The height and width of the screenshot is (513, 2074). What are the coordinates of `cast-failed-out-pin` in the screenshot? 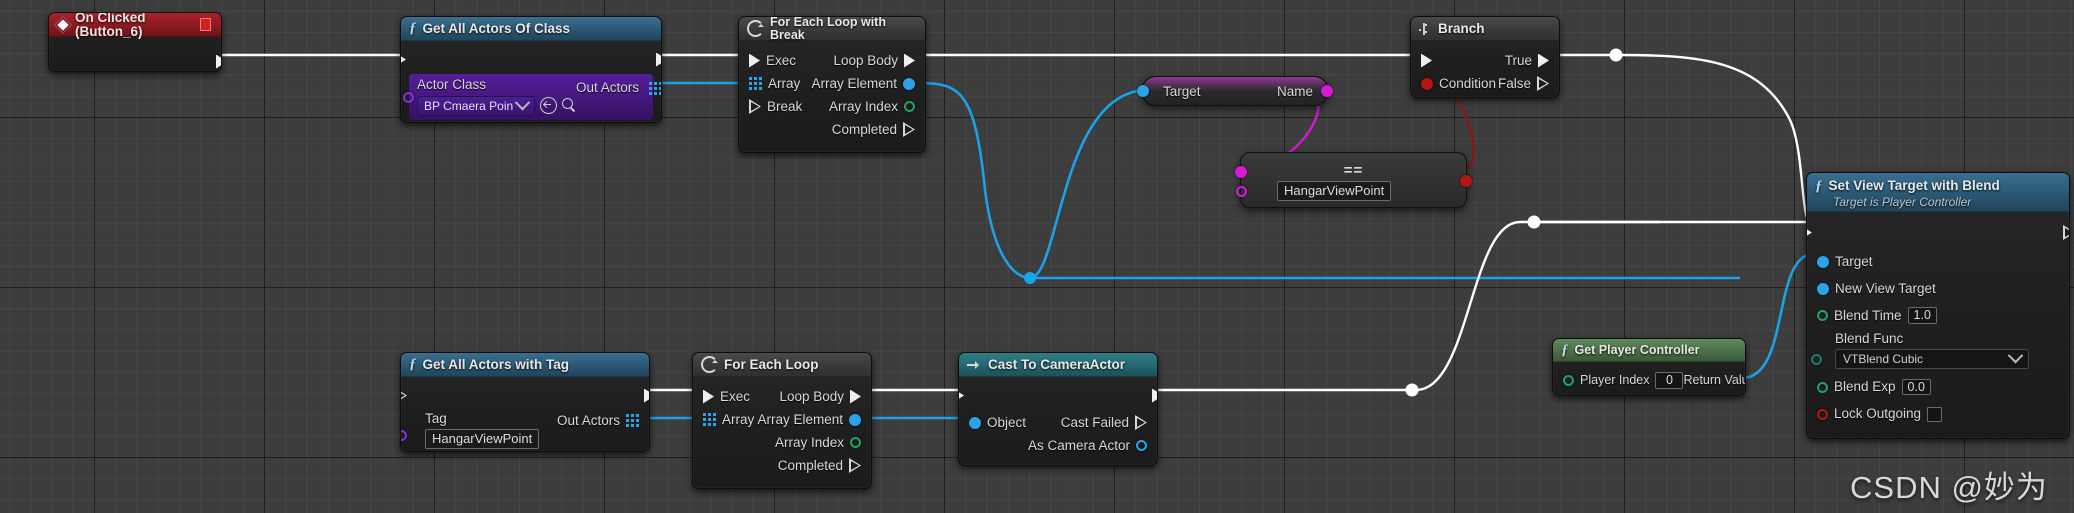 It's located at (1141, 422).